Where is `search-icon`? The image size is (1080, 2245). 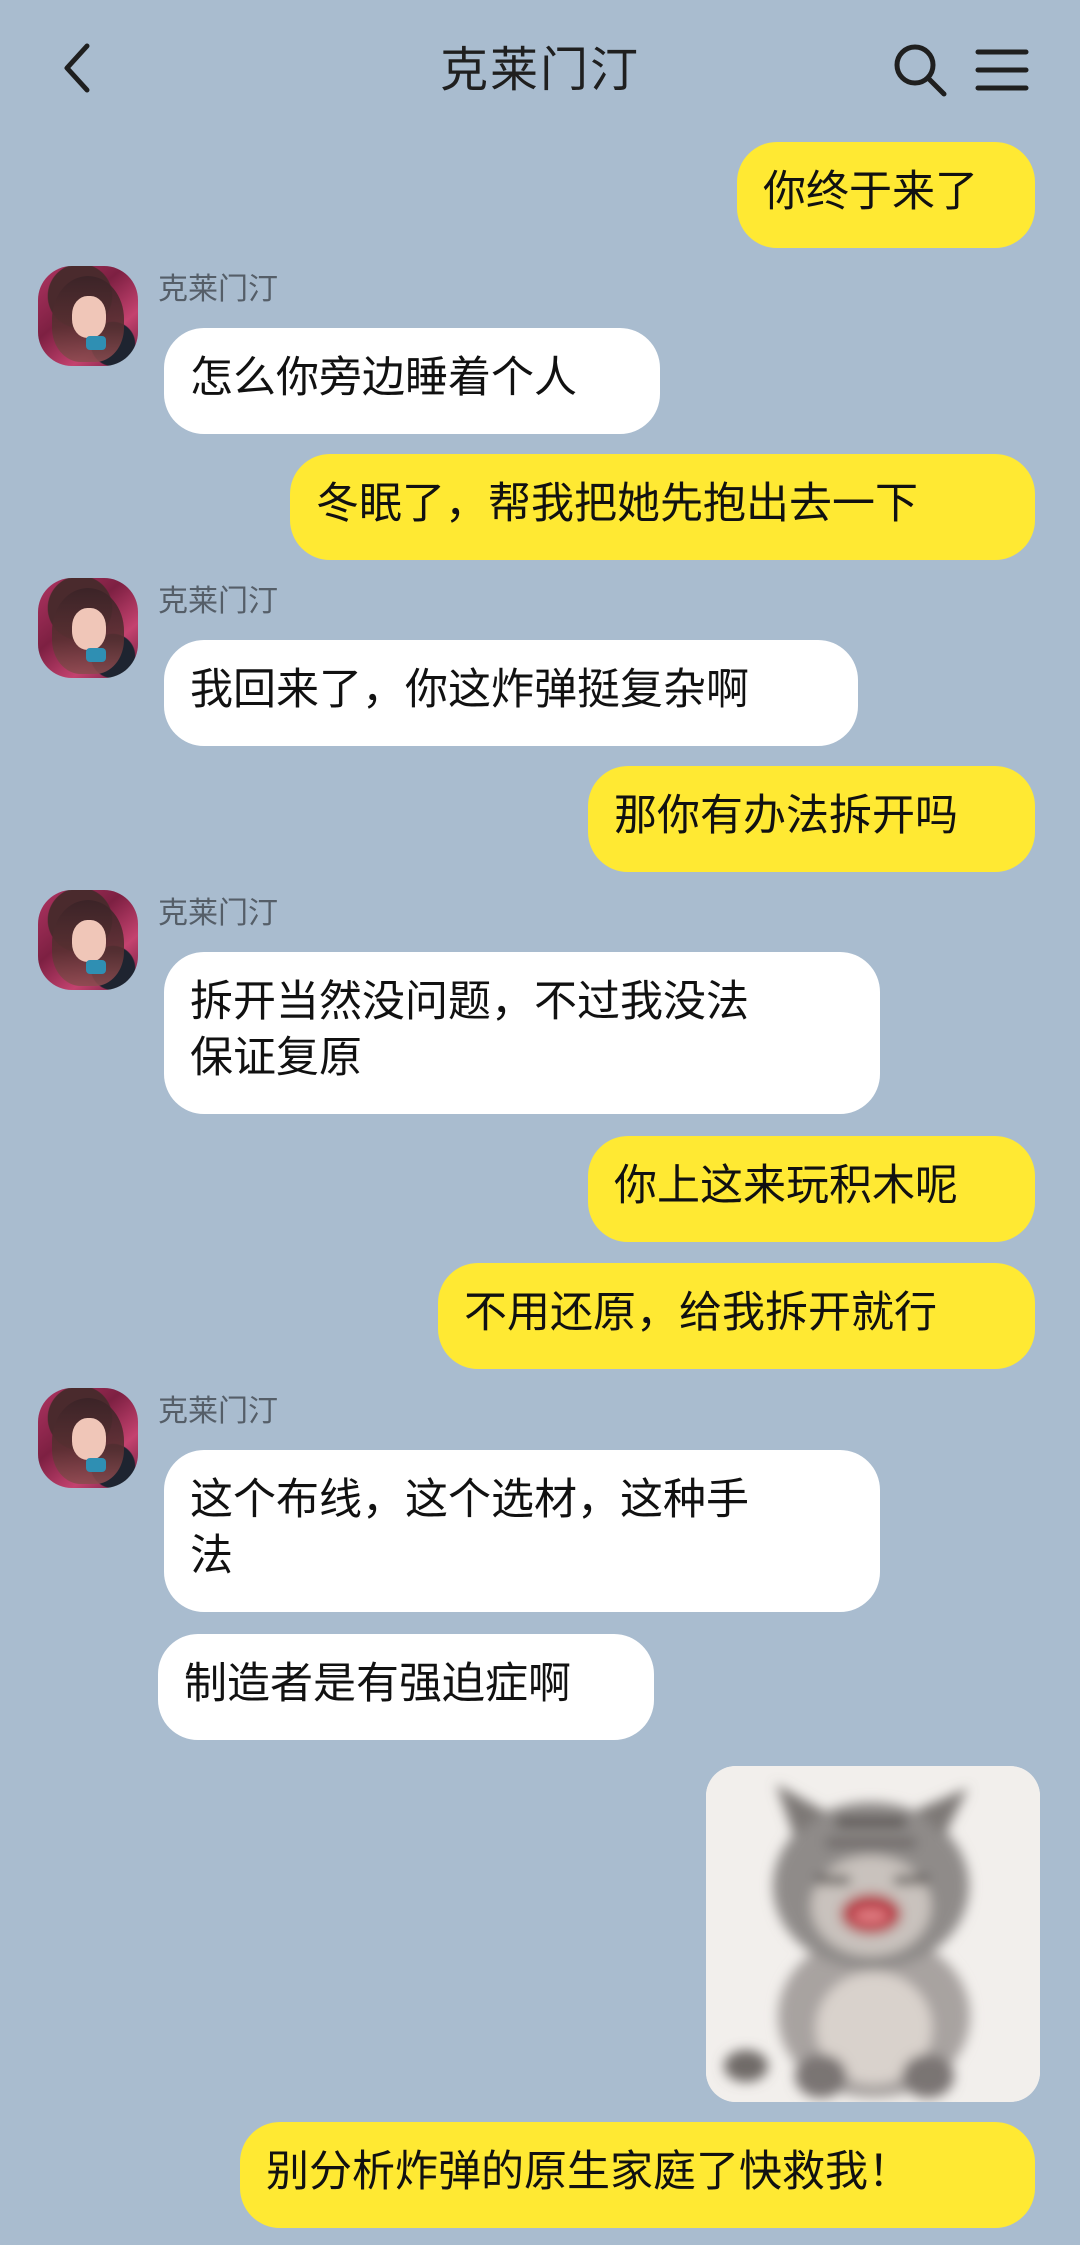
search-icon is located at coordinates (920, 70).